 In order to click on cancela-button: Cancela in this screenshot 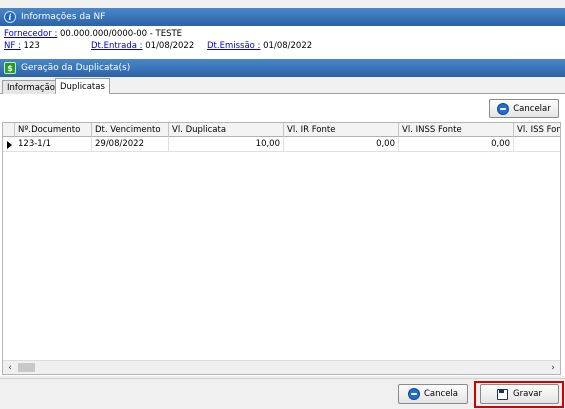, I will do `click(433, 394)`.